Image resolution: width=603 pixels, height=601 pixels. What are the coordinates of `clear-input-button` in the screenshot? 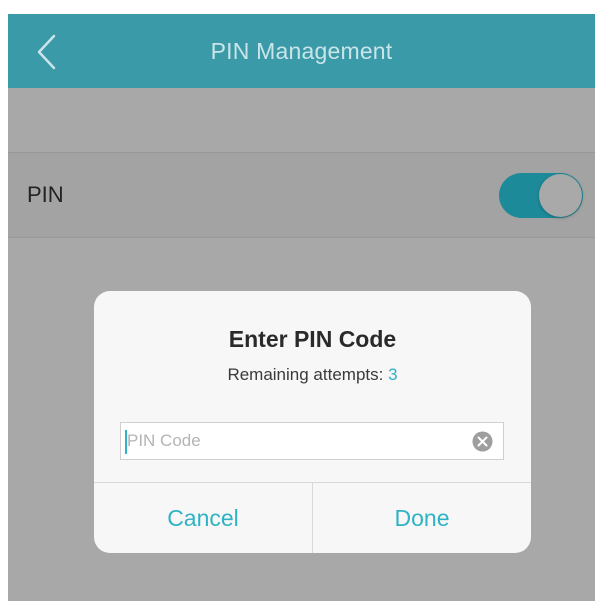 It's located at (482, 441).